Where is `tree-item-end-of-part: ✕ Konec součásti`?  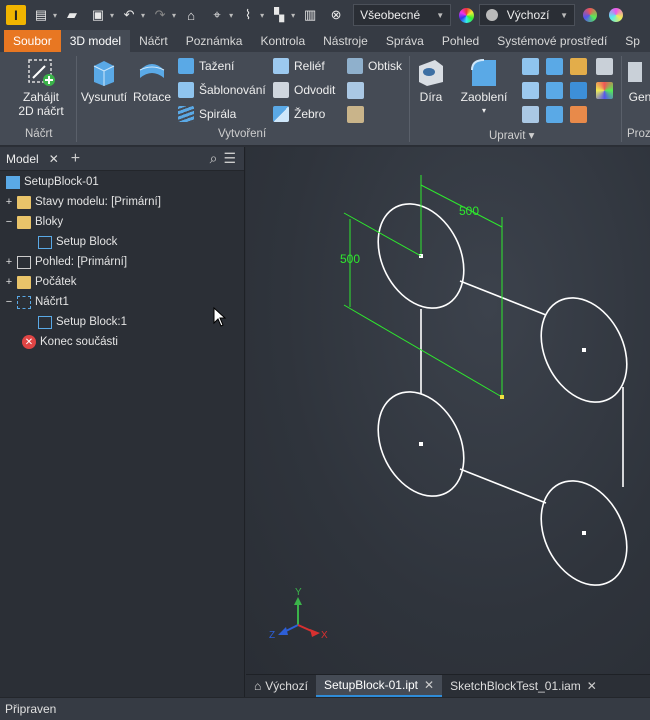 tree-item-end-of-part: ✕ Konec součásti is located at coordinates (70, 342).